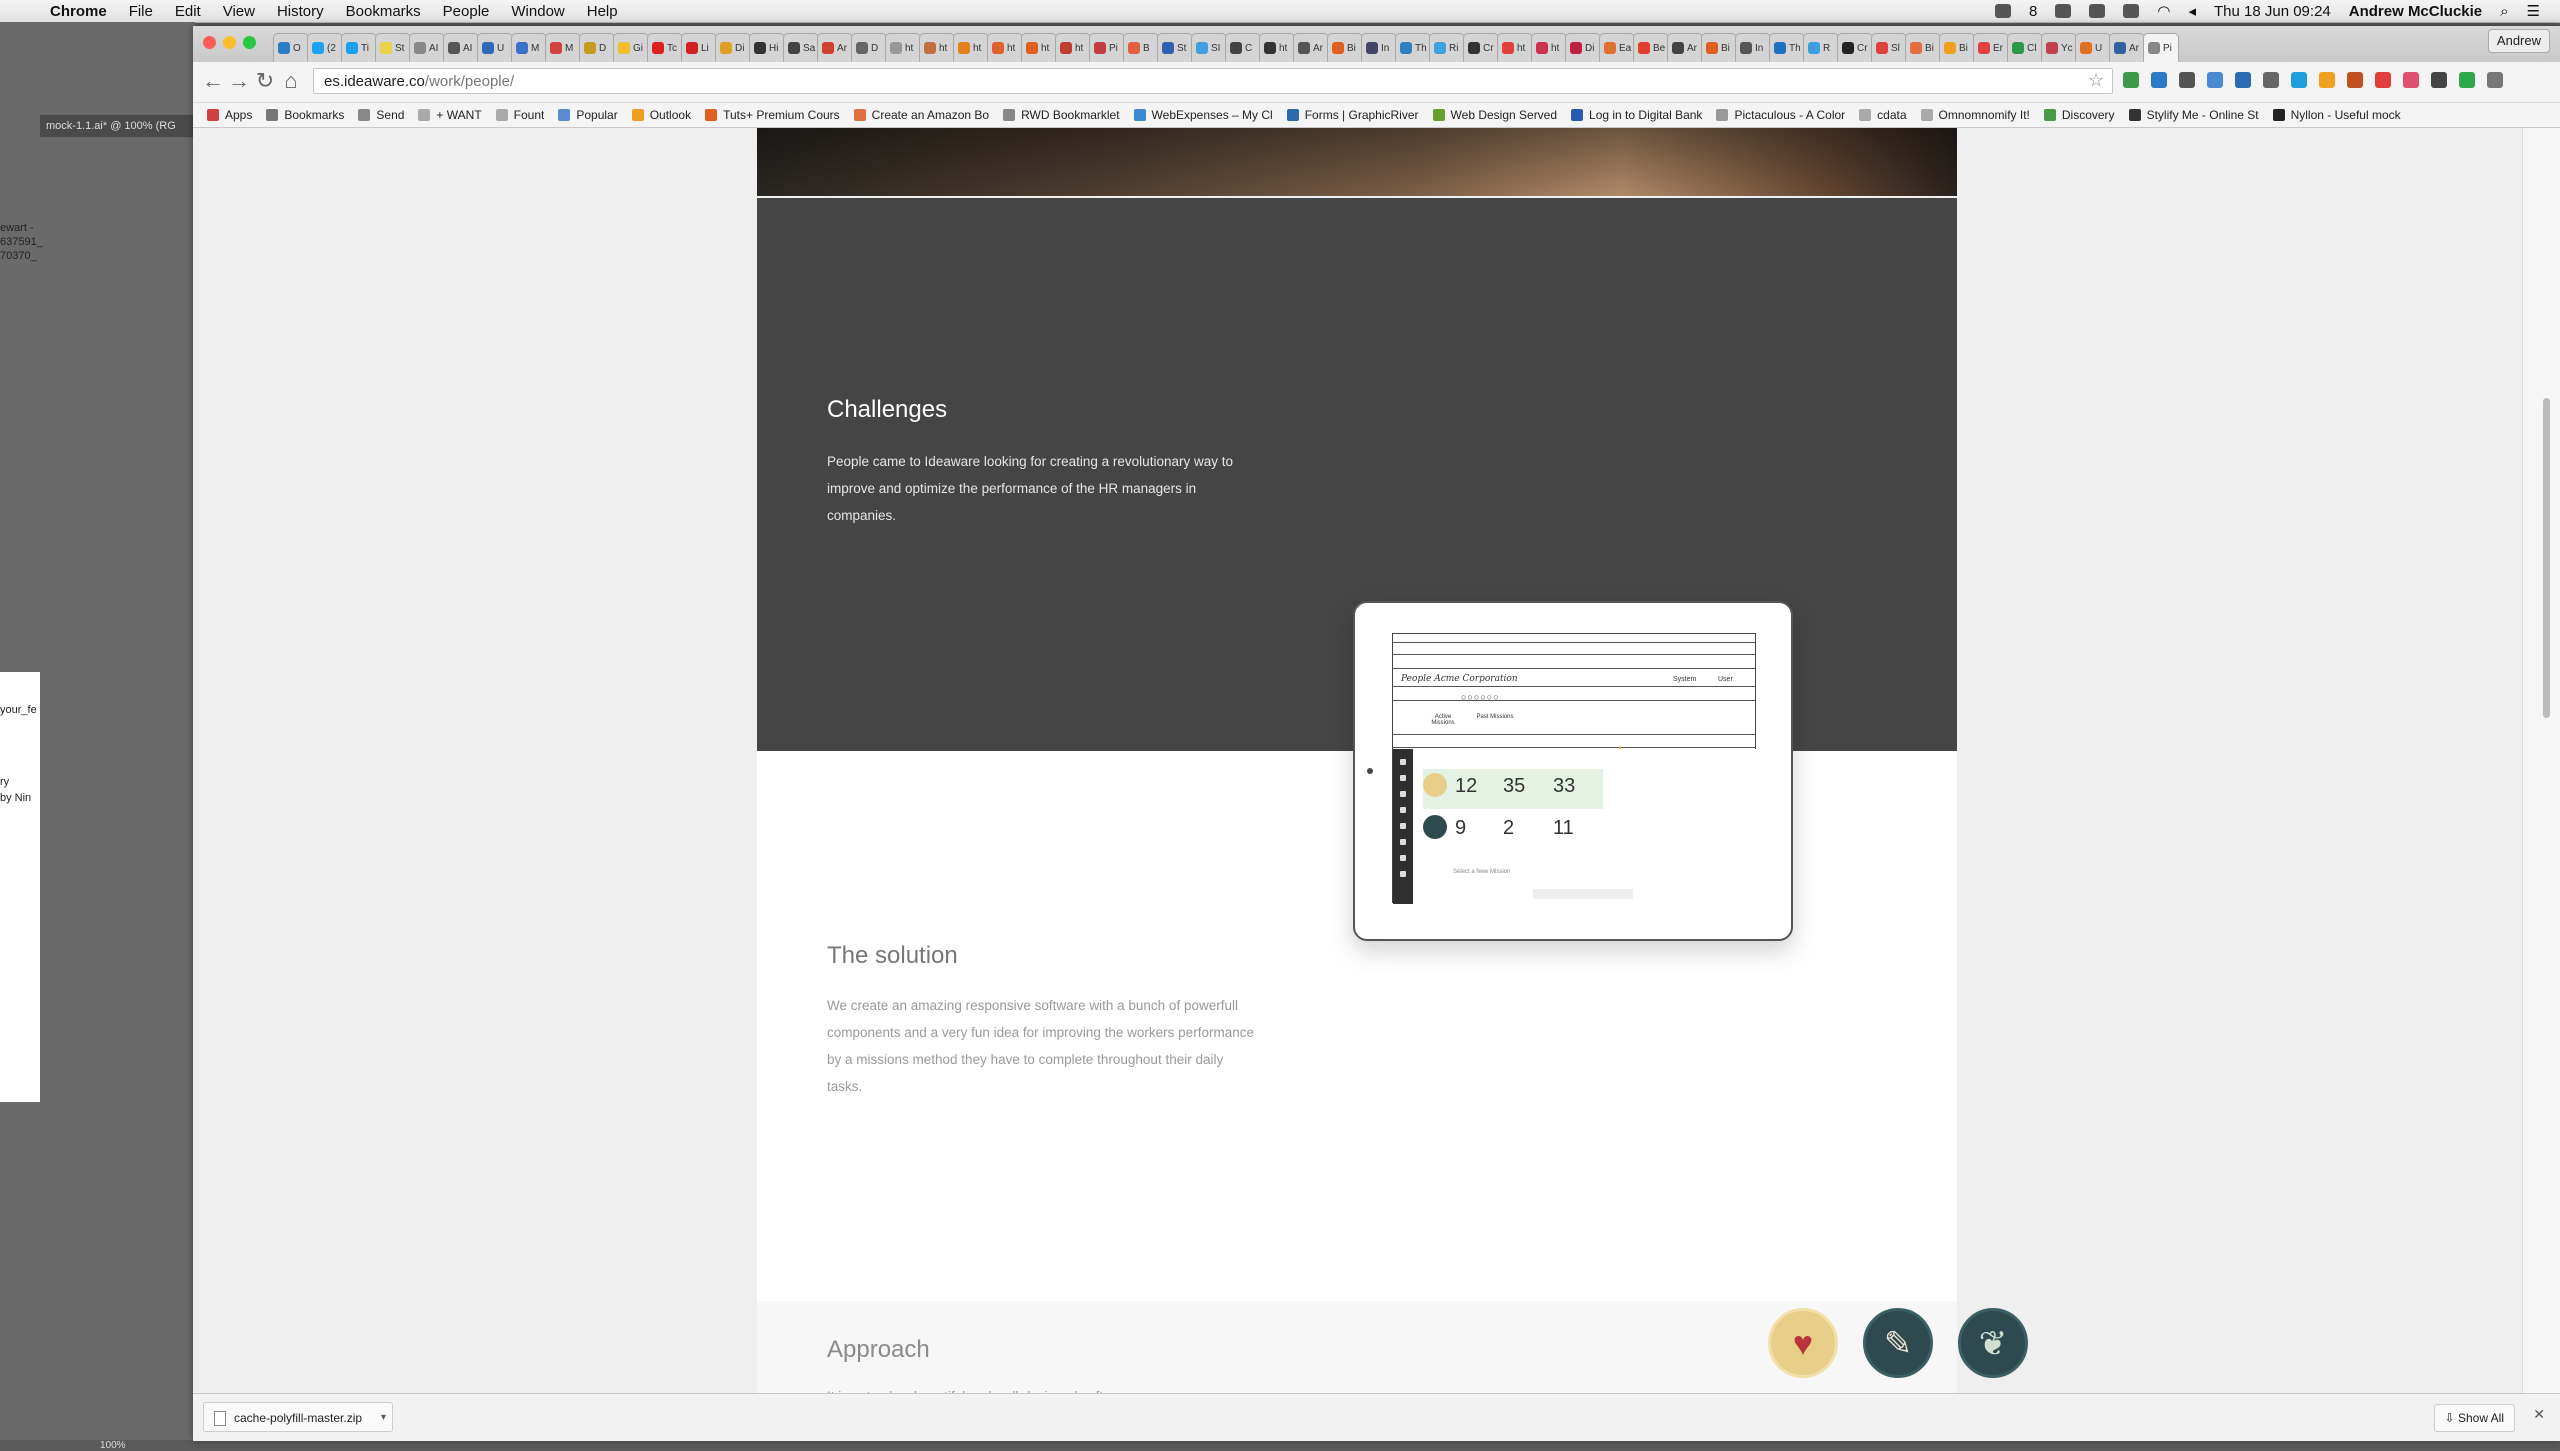 This screenshot has width=2560, height=1451. What do you see at coordinates (699, 47) in the screenshot?
I see `browser-tab: Li` at bounding box center [699, 47].